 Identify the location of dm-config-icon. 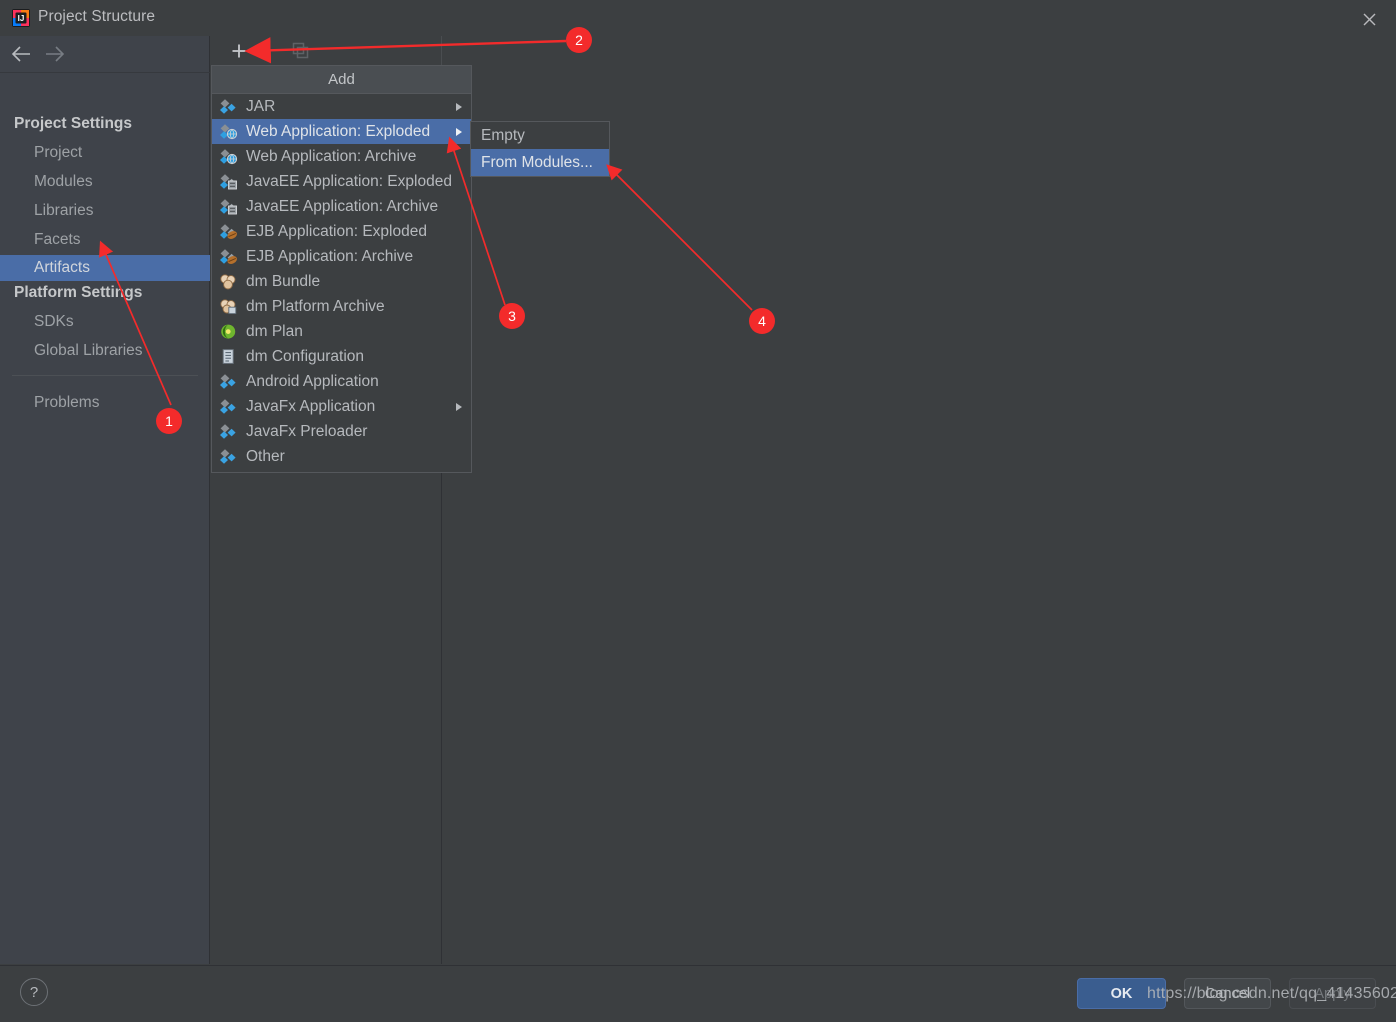
(228, 356).